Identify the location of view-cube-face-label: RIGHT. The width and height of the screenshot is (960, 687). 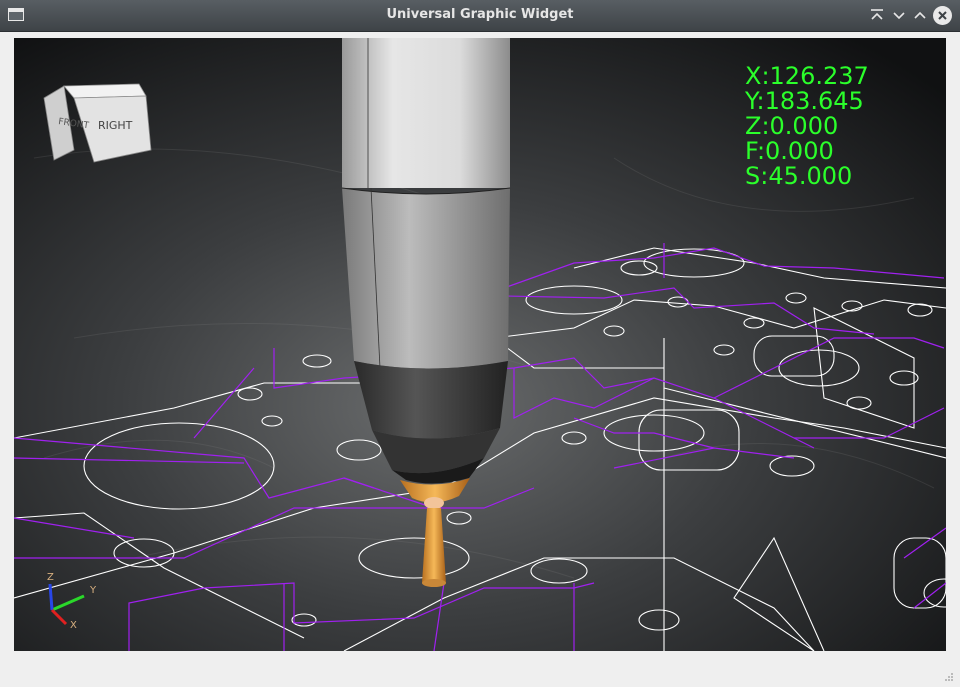
(115, 125).